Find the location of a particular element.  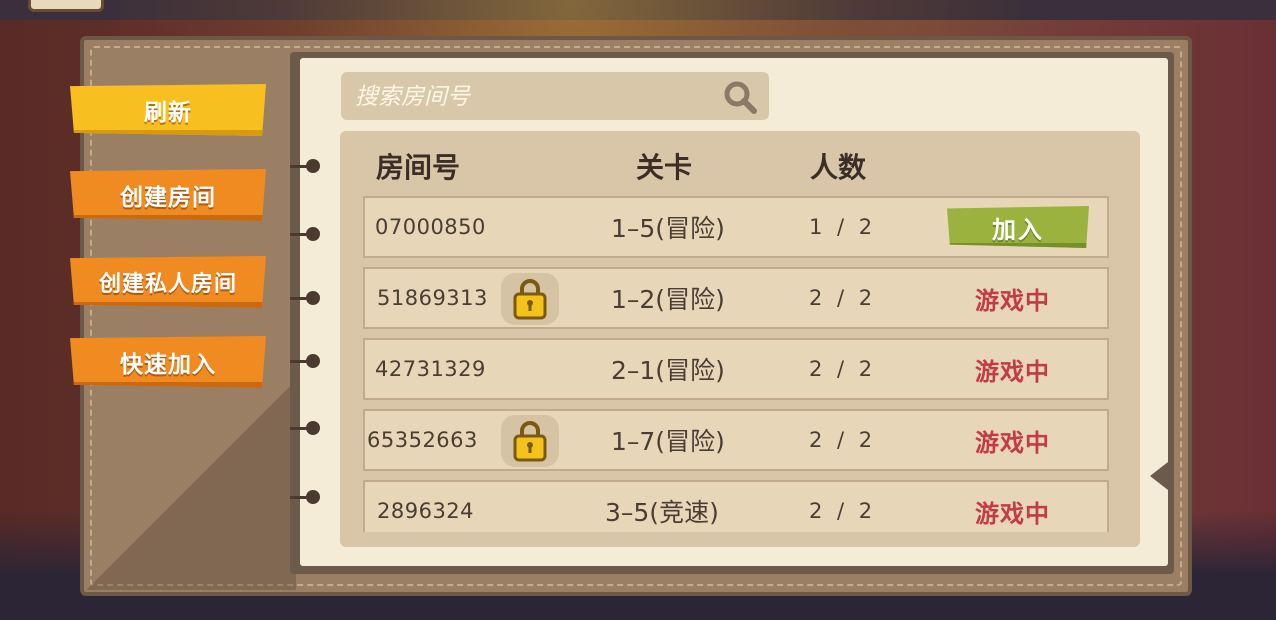

room-row: 2896324 3–5(竞速) 2 / 2 游戏中 is located at coordinates (736, 506).